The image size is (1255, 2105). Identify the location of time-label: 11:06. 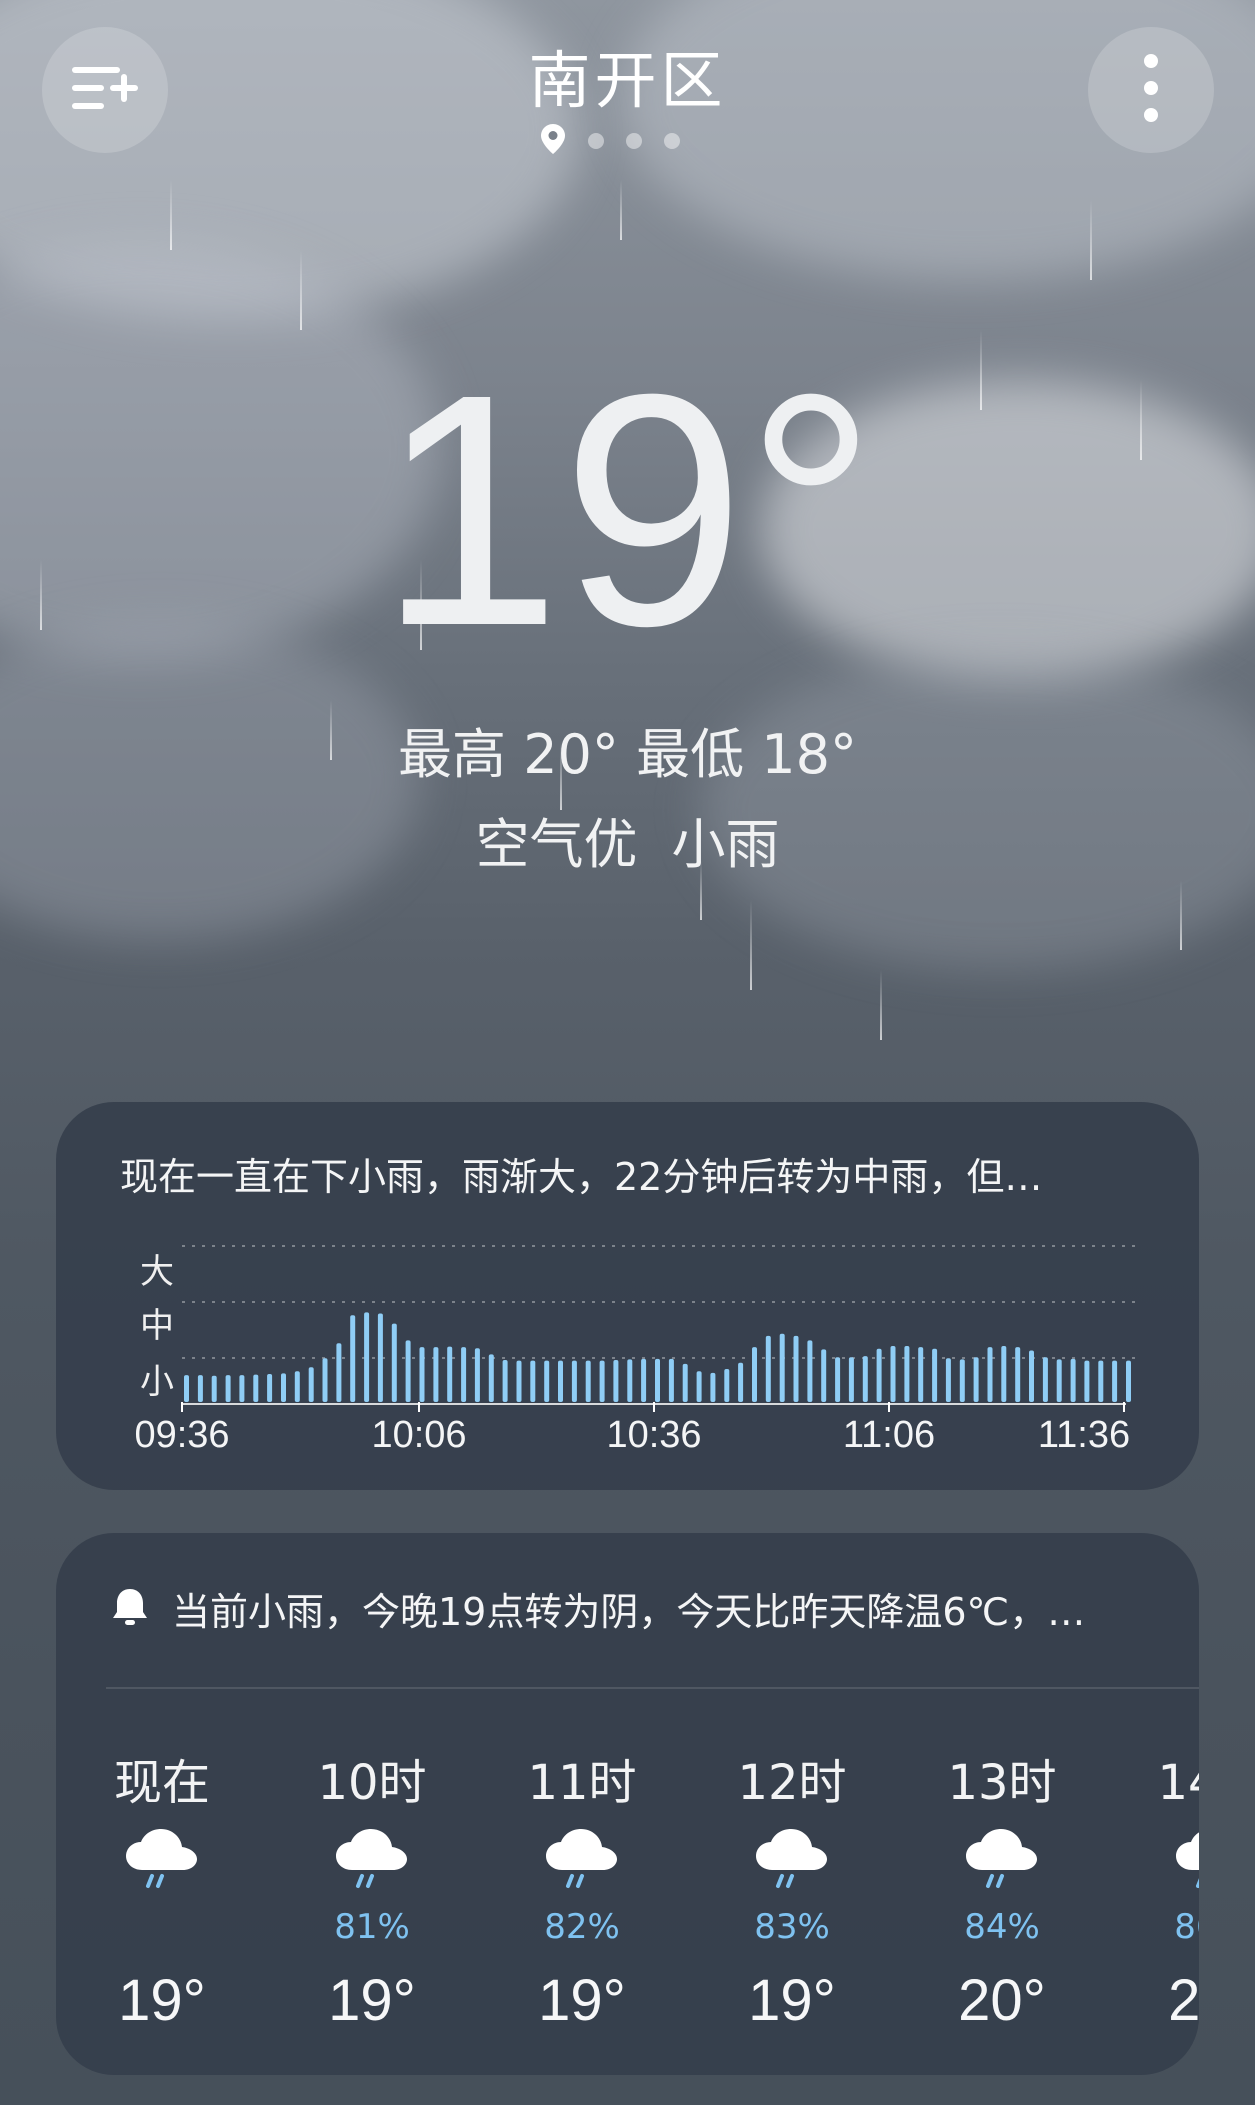
(889, 1435).